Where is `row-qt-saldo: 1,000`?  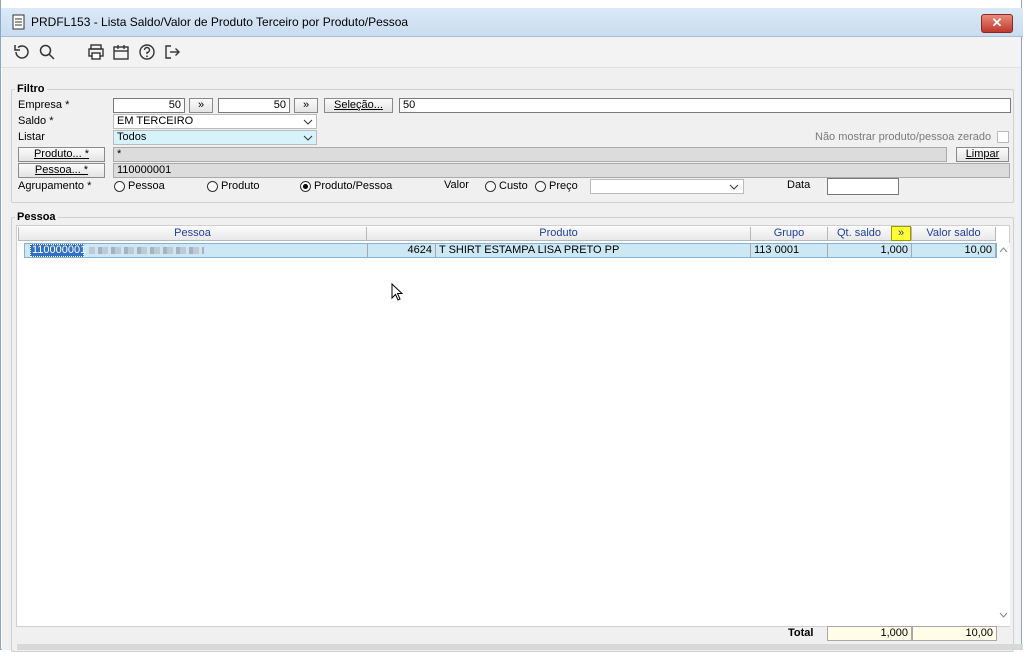 row-qt-saldo: 1,000 is located at coordinates (870, 250).